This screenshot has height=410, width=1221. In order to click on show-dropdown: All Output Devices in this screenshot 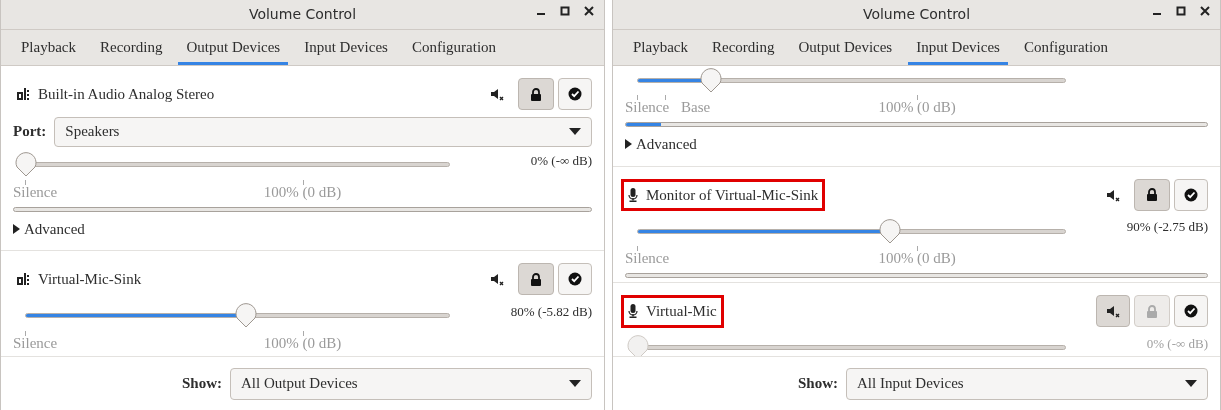, I will do `click(411, 383)`.